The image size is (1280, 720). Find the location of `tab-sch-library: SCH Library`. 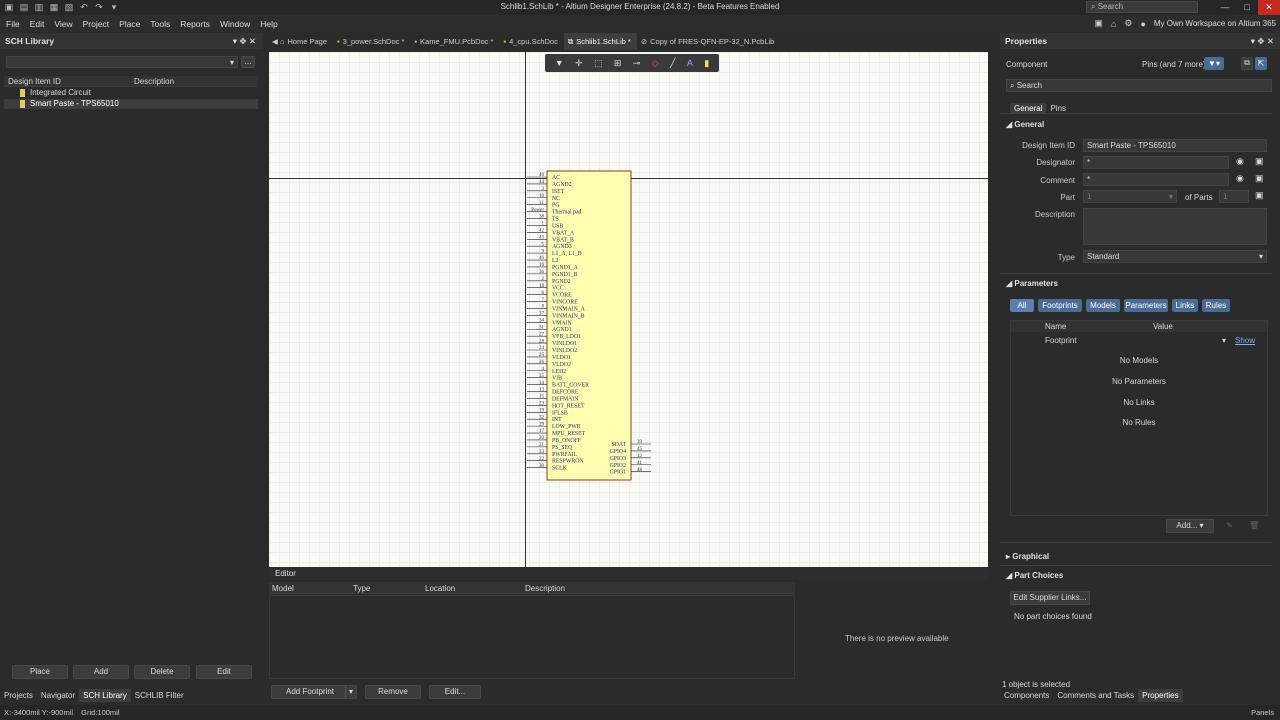

tab-sch-library: SCH Library is located at coordinates (105, 695).